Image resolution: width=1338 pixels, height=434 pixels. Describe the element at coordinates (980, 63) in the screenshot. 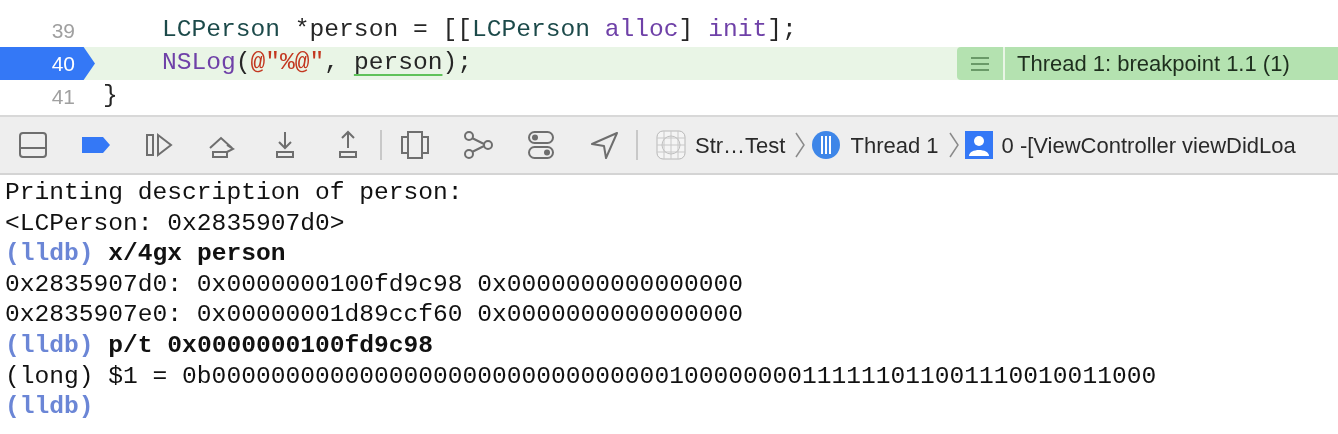

I see `menu-icon` at that location.